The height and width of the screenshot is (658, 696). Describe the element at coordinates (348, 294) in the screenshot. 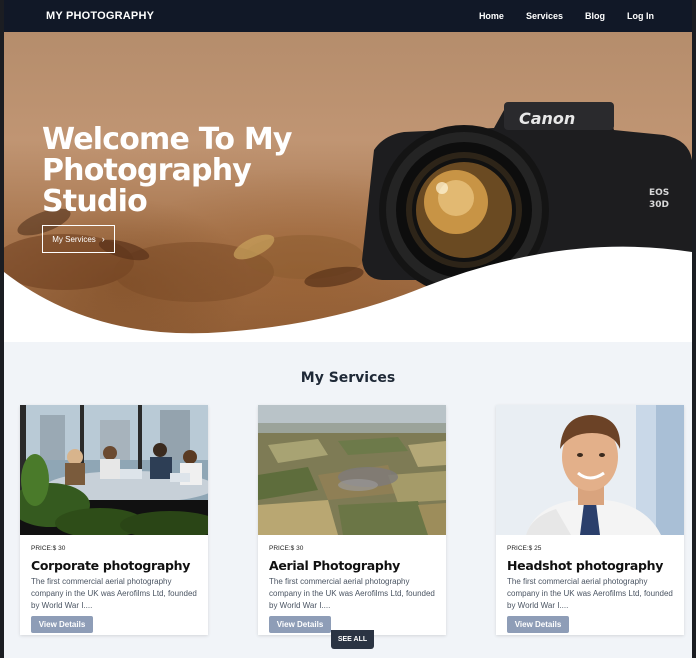

I see `hero-wave` at that location.